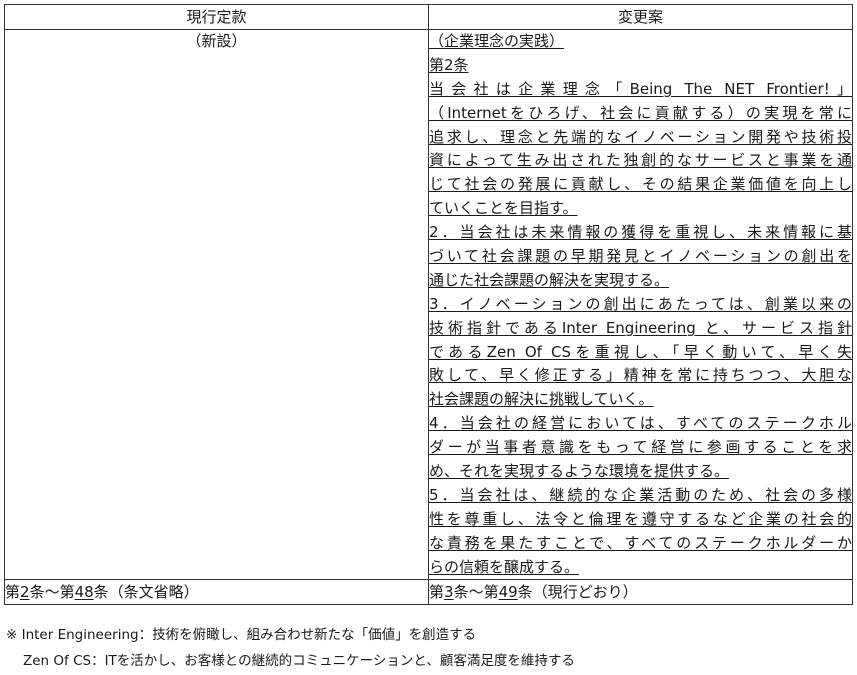  I want to click on footer-right-mid: 条～第, so click(476, 592).